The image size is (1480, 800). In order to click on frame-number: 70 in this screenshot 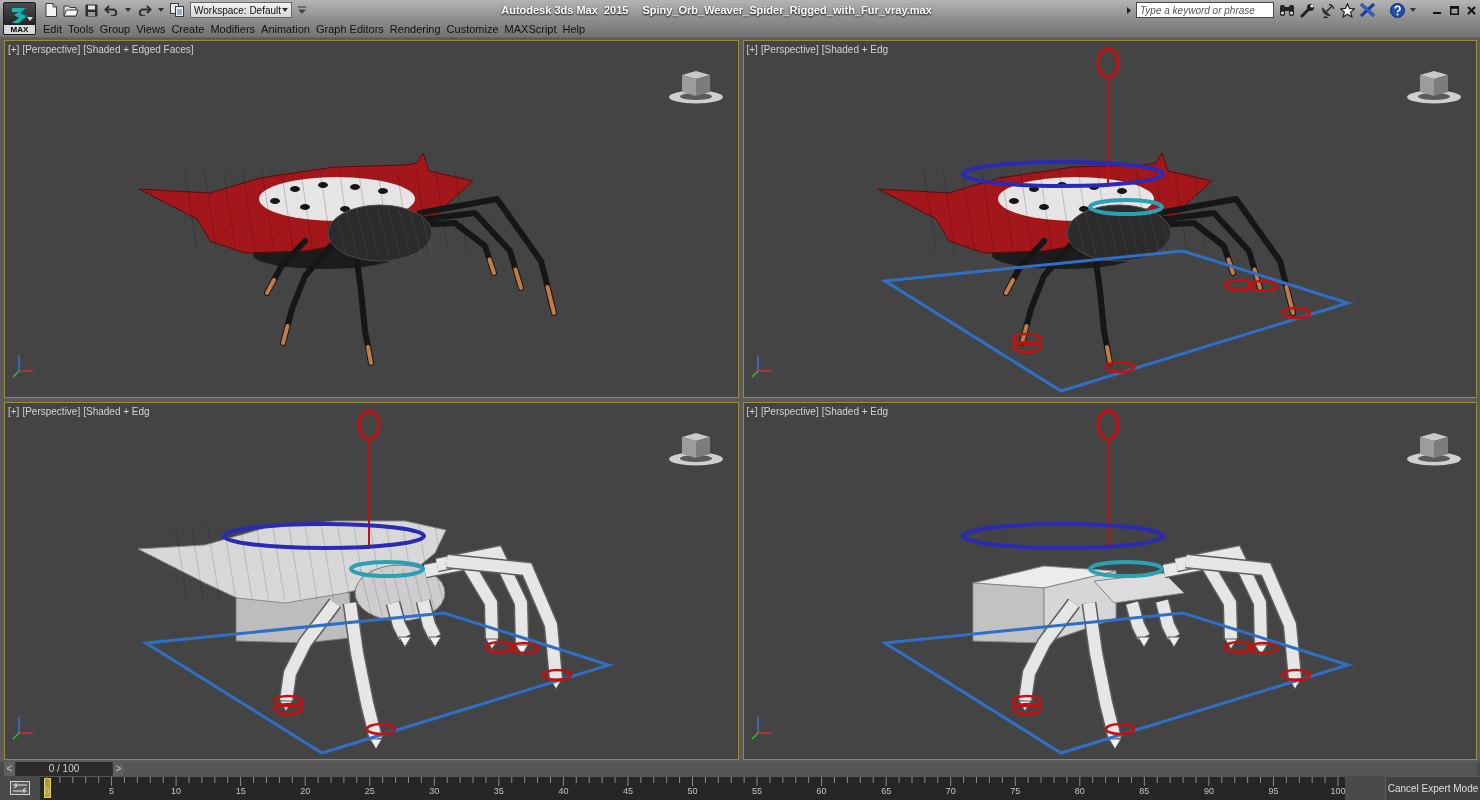, I will do `click(950, 791)`.